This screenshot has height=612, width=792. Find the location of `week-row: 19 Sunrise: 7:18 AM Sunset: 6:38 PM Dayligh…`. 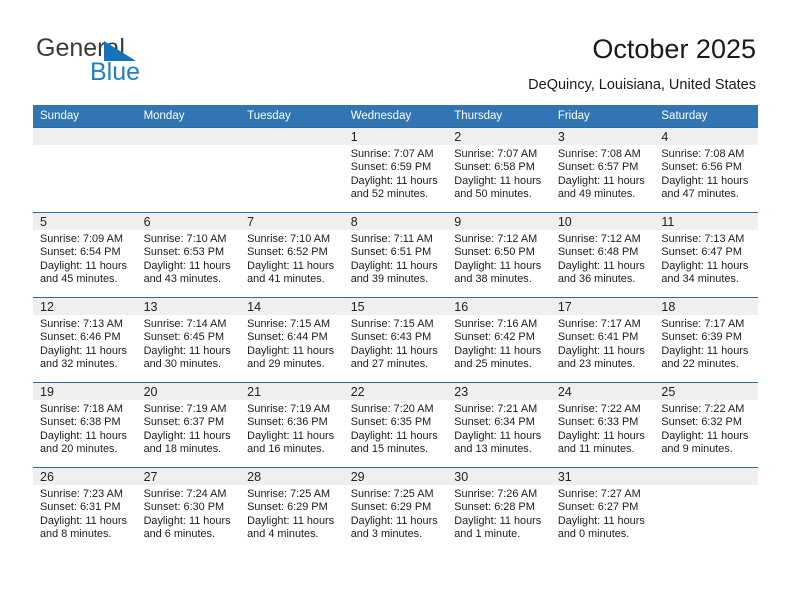

week-row: 19 Sunrise: 7:18 AM Sunset: 6:38 PM Dayligh… is located at coordinates (395, 425).